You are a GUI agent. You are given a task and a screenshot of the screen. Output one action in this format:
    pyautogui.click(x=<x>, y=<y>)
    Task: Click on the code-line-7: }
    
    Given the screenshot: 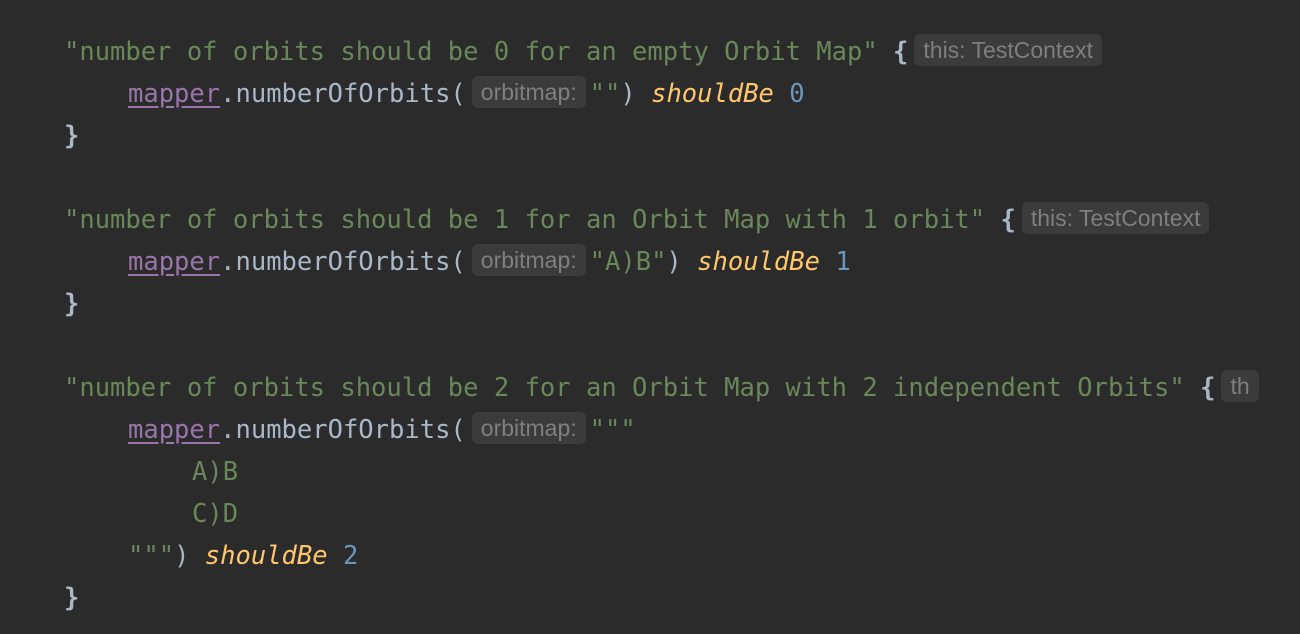 What is the action you would take?
    pyautogui.click(x=71, y=304)
    